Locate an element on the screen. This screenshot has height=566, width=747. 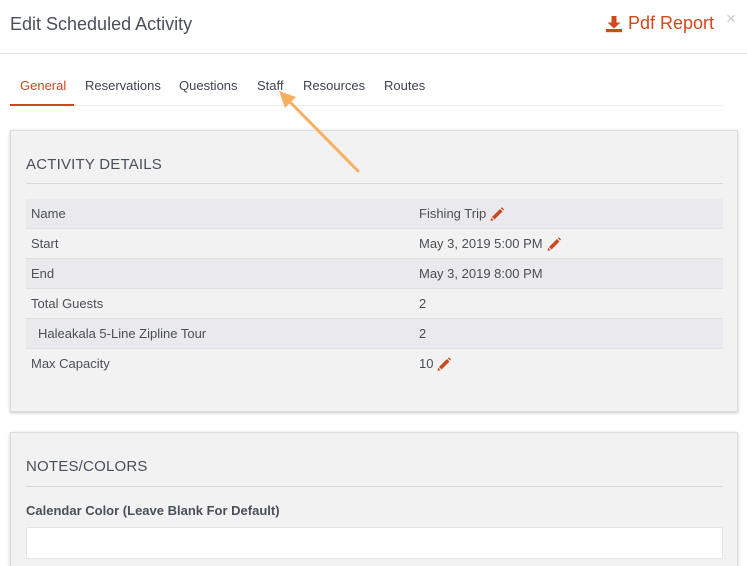
max-capacity-value: 10 is located at coordinates (426, 363).